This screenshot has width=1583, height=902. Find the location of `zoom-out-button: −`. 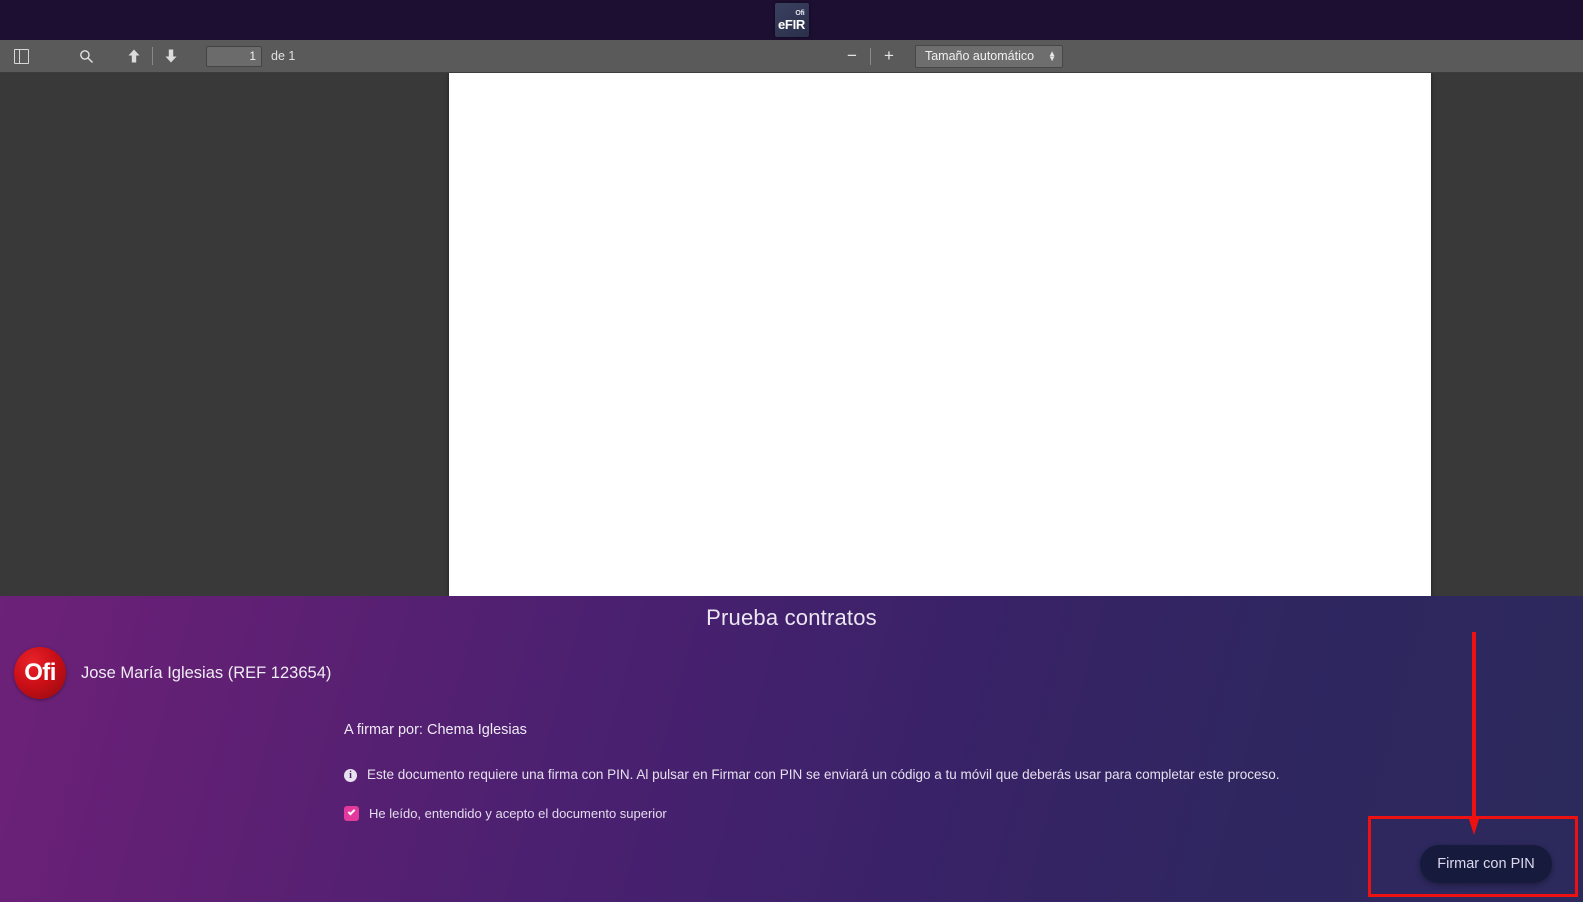

zoom-out-button: − is located at coordinates (852, 56).